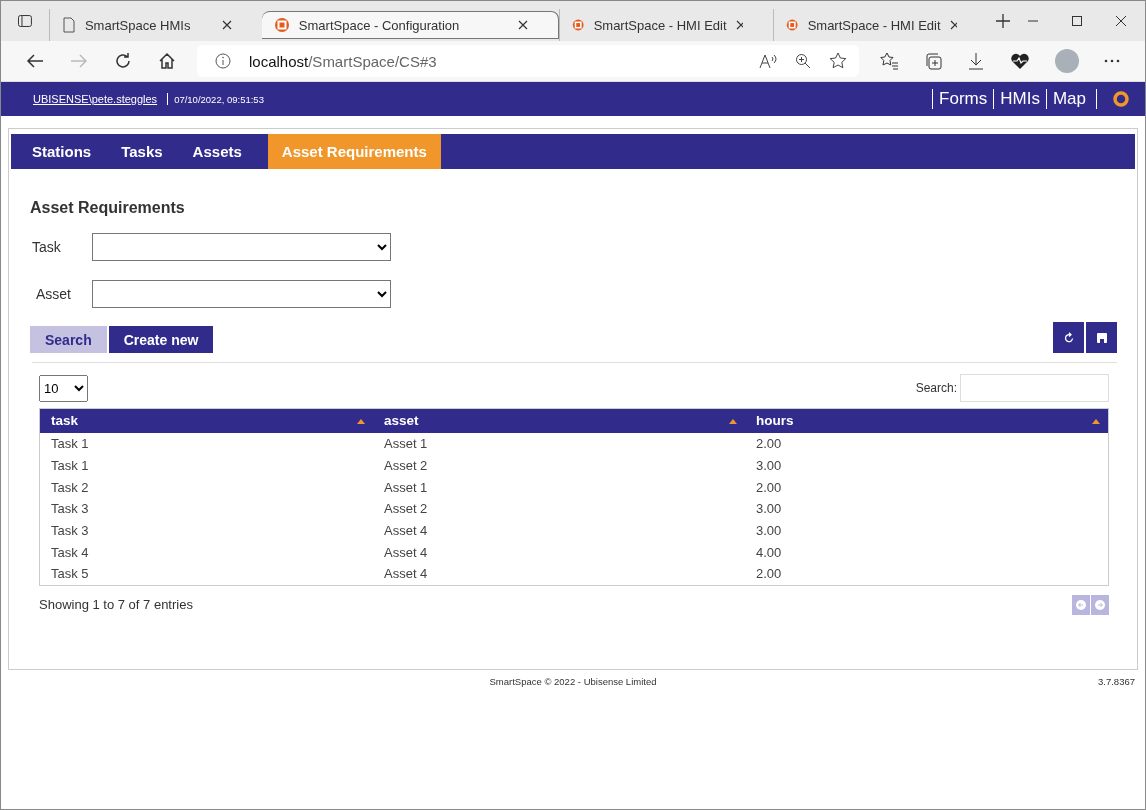  Describe the element at coordinates (573, 681) in the screenshot. I see `copyright-text: SmartSpace © 2022 - Ubisense Limited` at that location.